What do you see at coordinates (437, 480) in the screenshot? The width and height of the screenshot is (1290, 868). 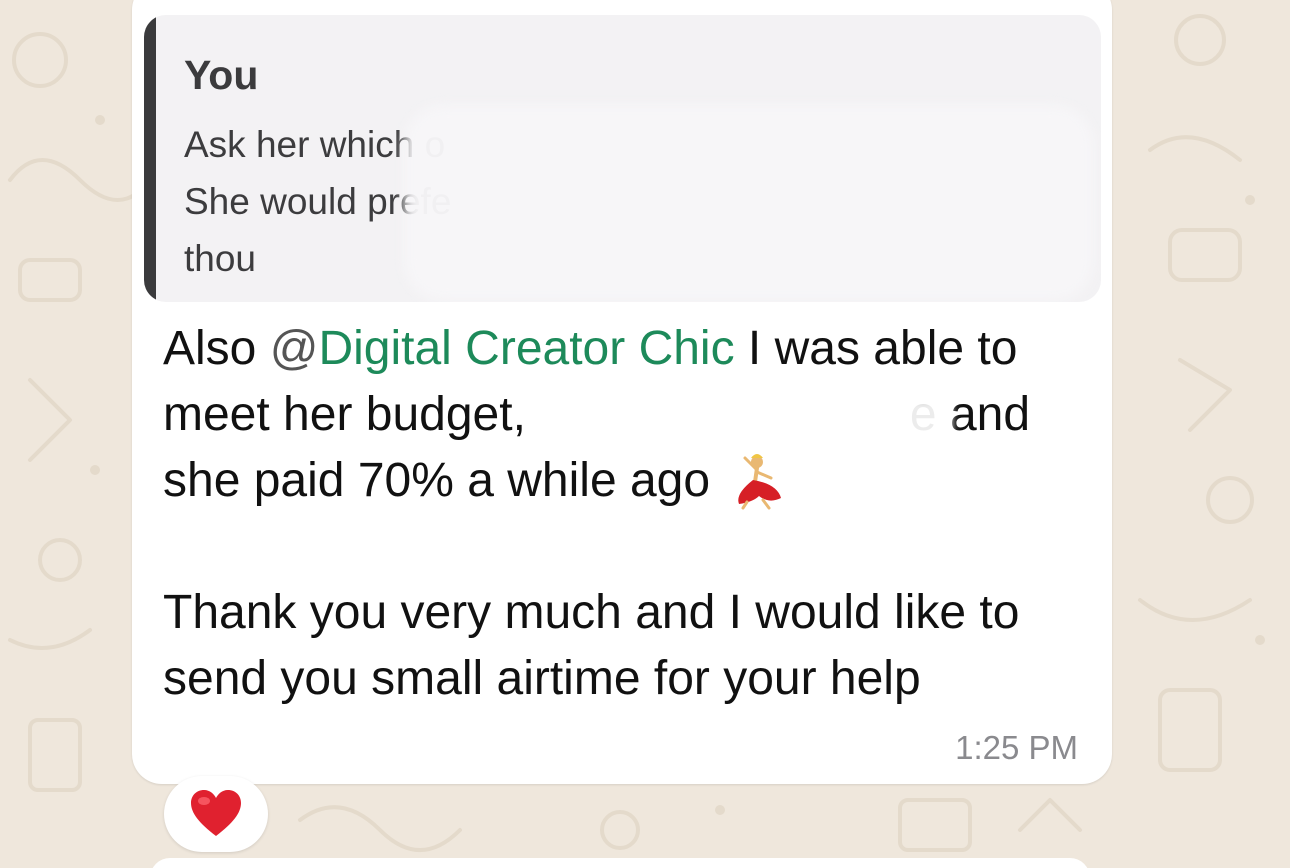 I see `text-line3: she paid 70% a while ago` at bounding box center [437, 480].